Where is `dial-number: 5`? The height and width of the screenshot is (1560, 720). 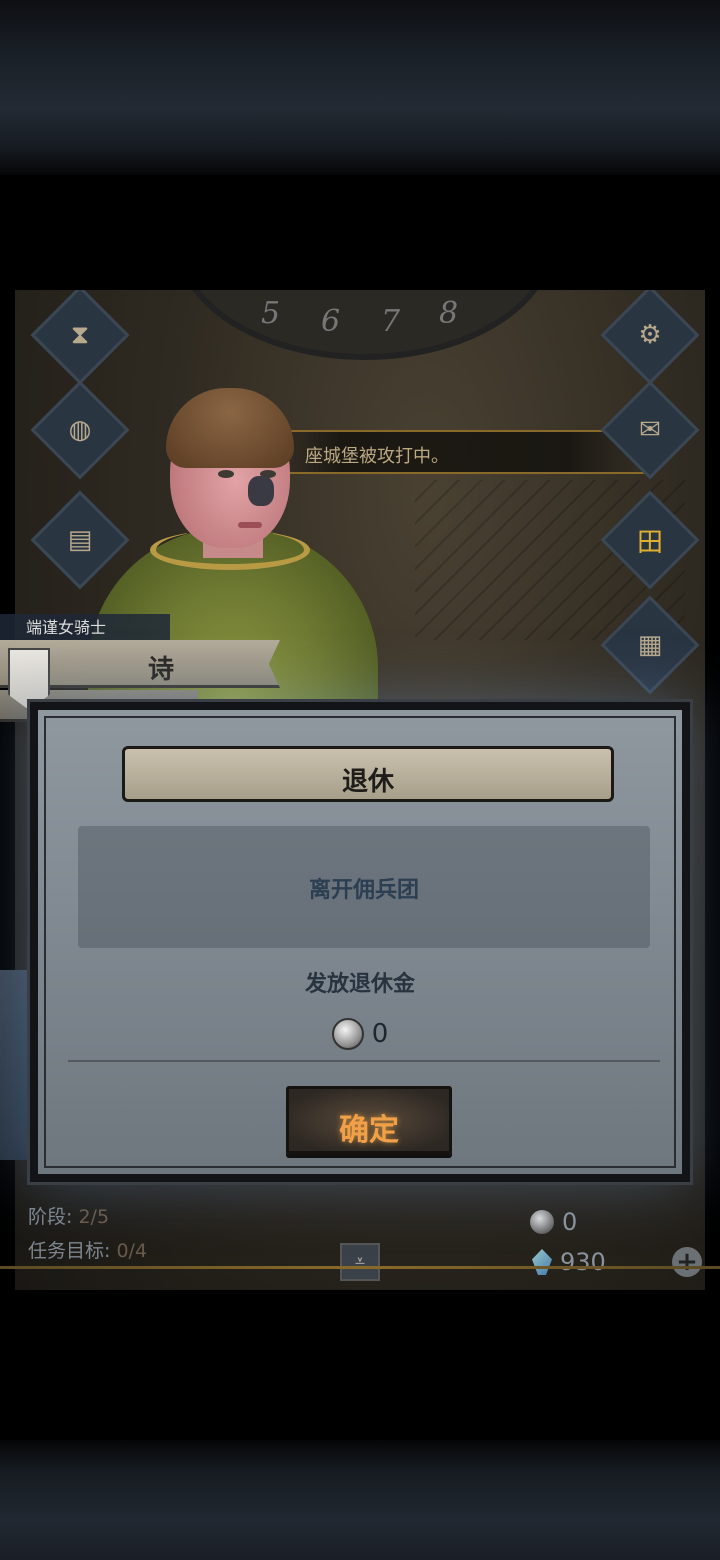
dial-number: 5 is located at coordinates (271, 313).